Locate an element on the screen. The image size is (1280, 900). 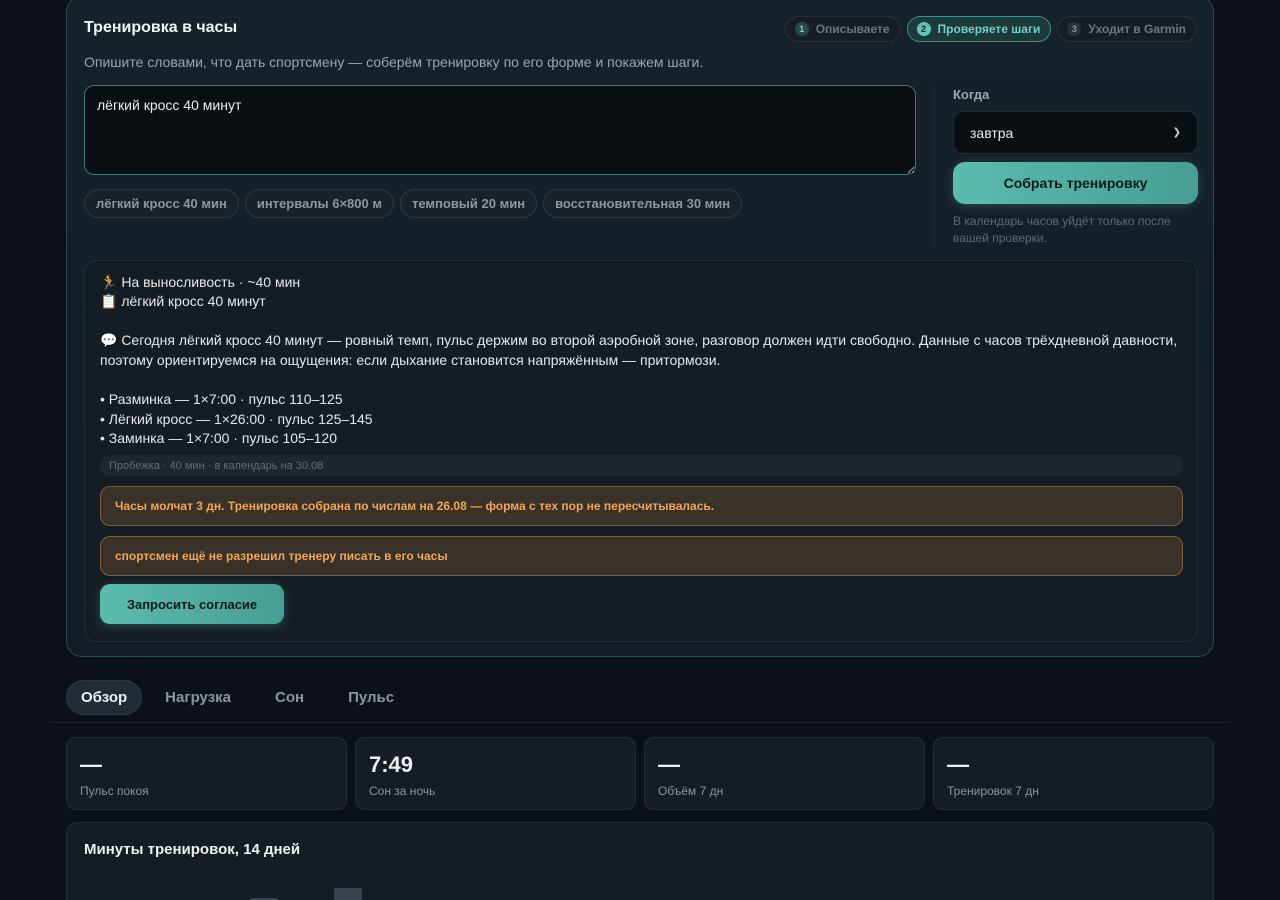
workout-description-input is located at coordinates (500, 130).